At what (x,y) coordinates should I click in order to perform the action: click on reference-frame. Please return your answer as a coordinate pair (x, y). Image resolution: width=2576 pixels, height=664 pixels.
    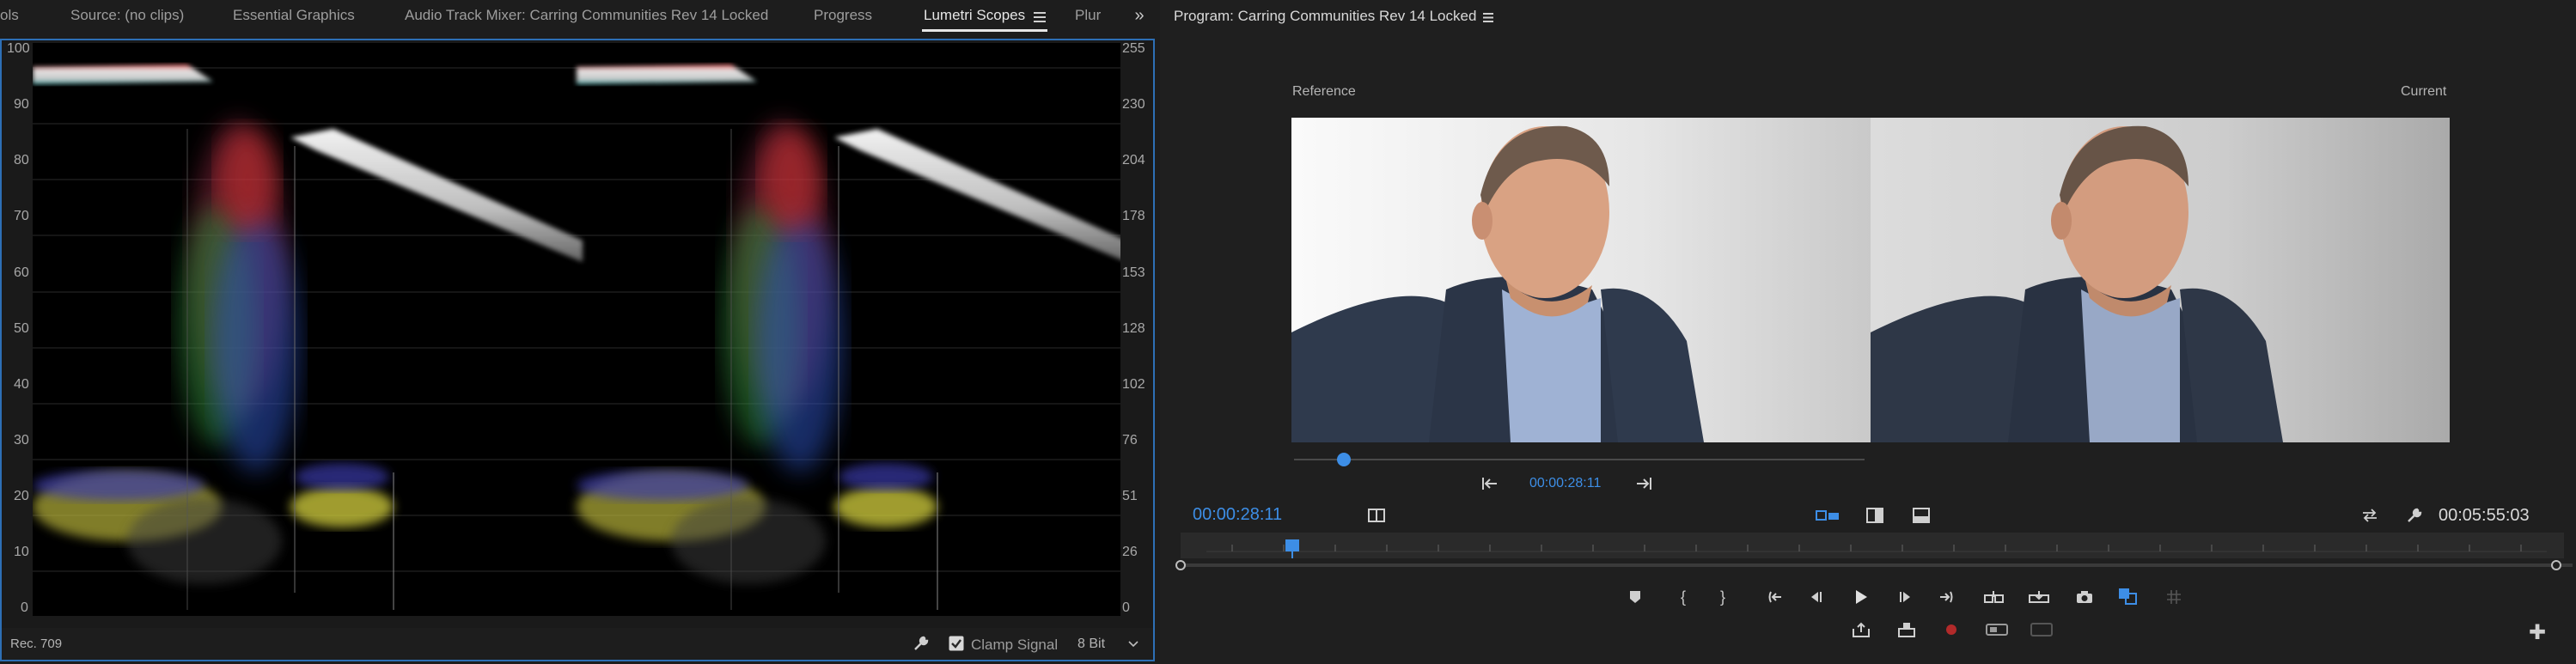
    Looking at the image, I should click on (1581, 280).